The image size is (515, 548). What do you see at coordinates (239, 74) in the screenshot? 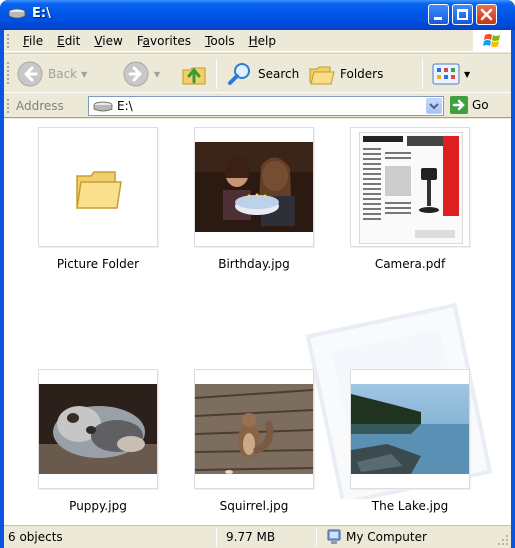
I see `search-icon` at bounding box center [239, 74].